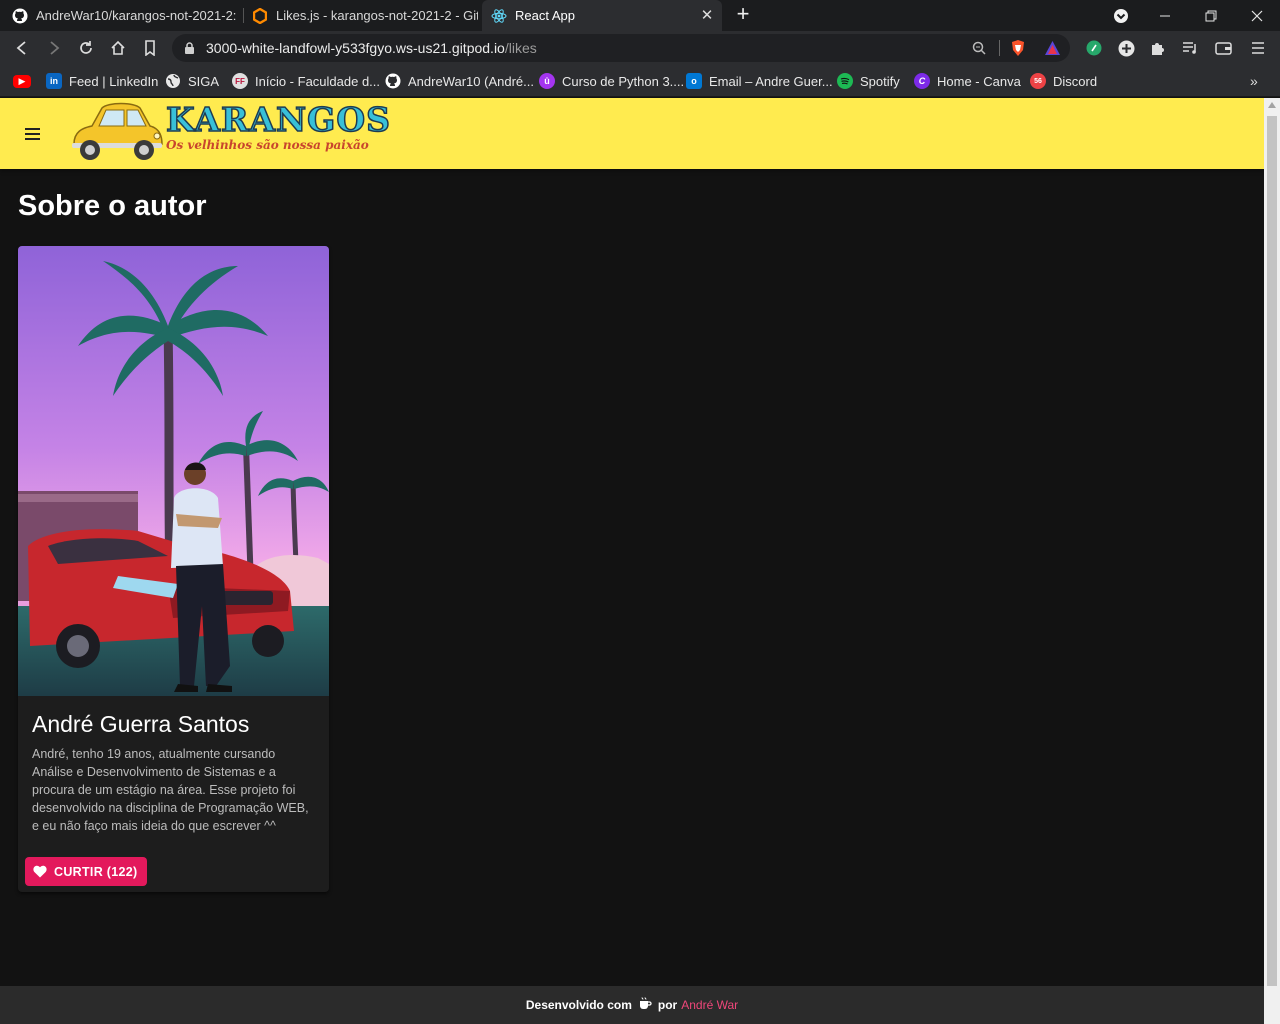  Describe the element at coordinates (1063, 81) in the screenshot. I see `bookmark-discord: 56 Discord` at that location.